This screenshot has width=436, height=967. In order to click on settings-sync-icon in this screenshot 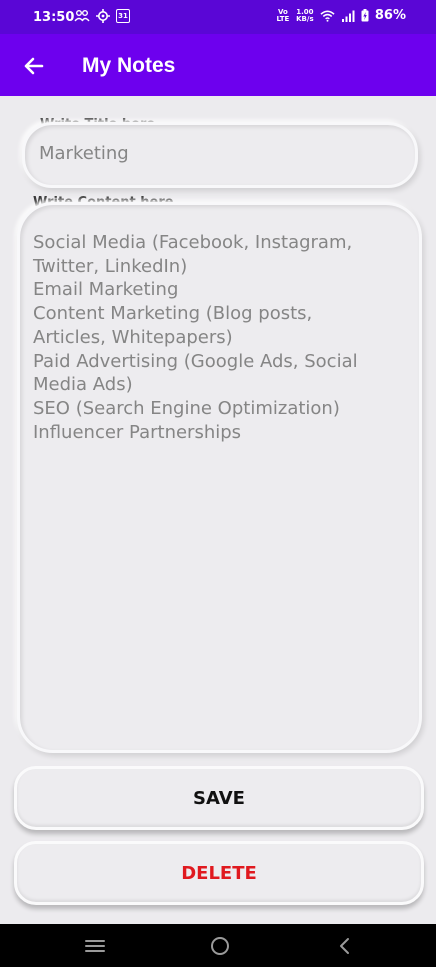, I will do `click(103, 16)`.